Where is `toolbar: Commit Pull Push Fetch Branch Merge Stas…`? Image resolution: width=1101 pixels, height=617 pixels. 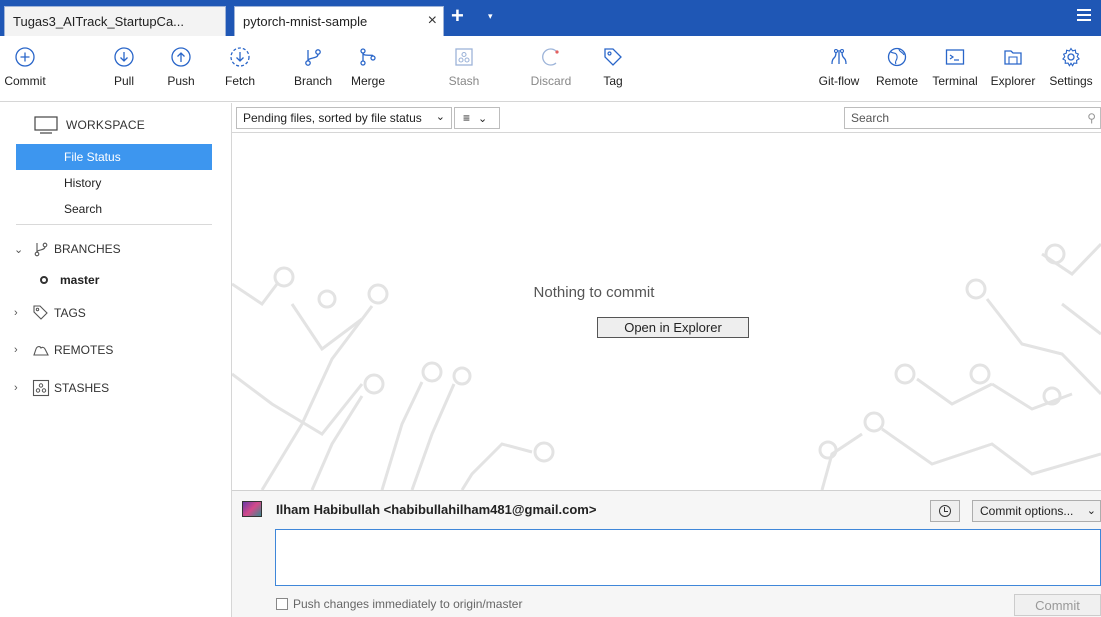
toolbar: Commit Pull Push Fetch Branch Merge Stas… is located at coordinates (550, 69).